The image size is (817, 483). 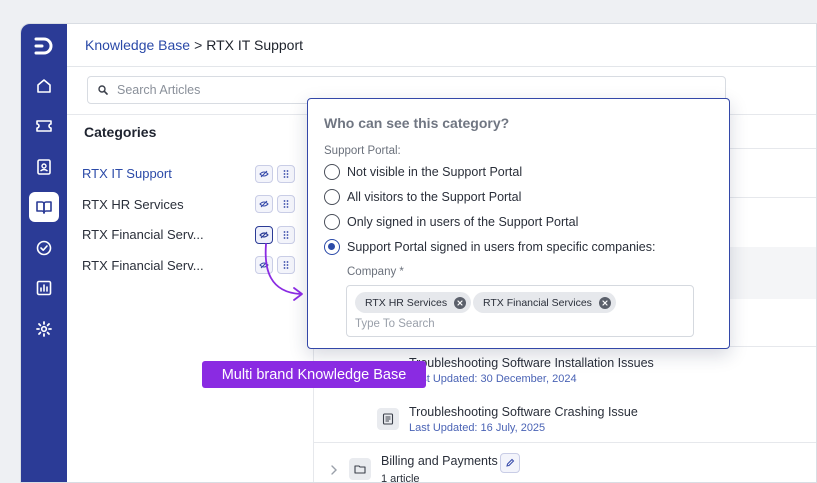 I want to click on pencil-icon, so click(x=510, y=462).